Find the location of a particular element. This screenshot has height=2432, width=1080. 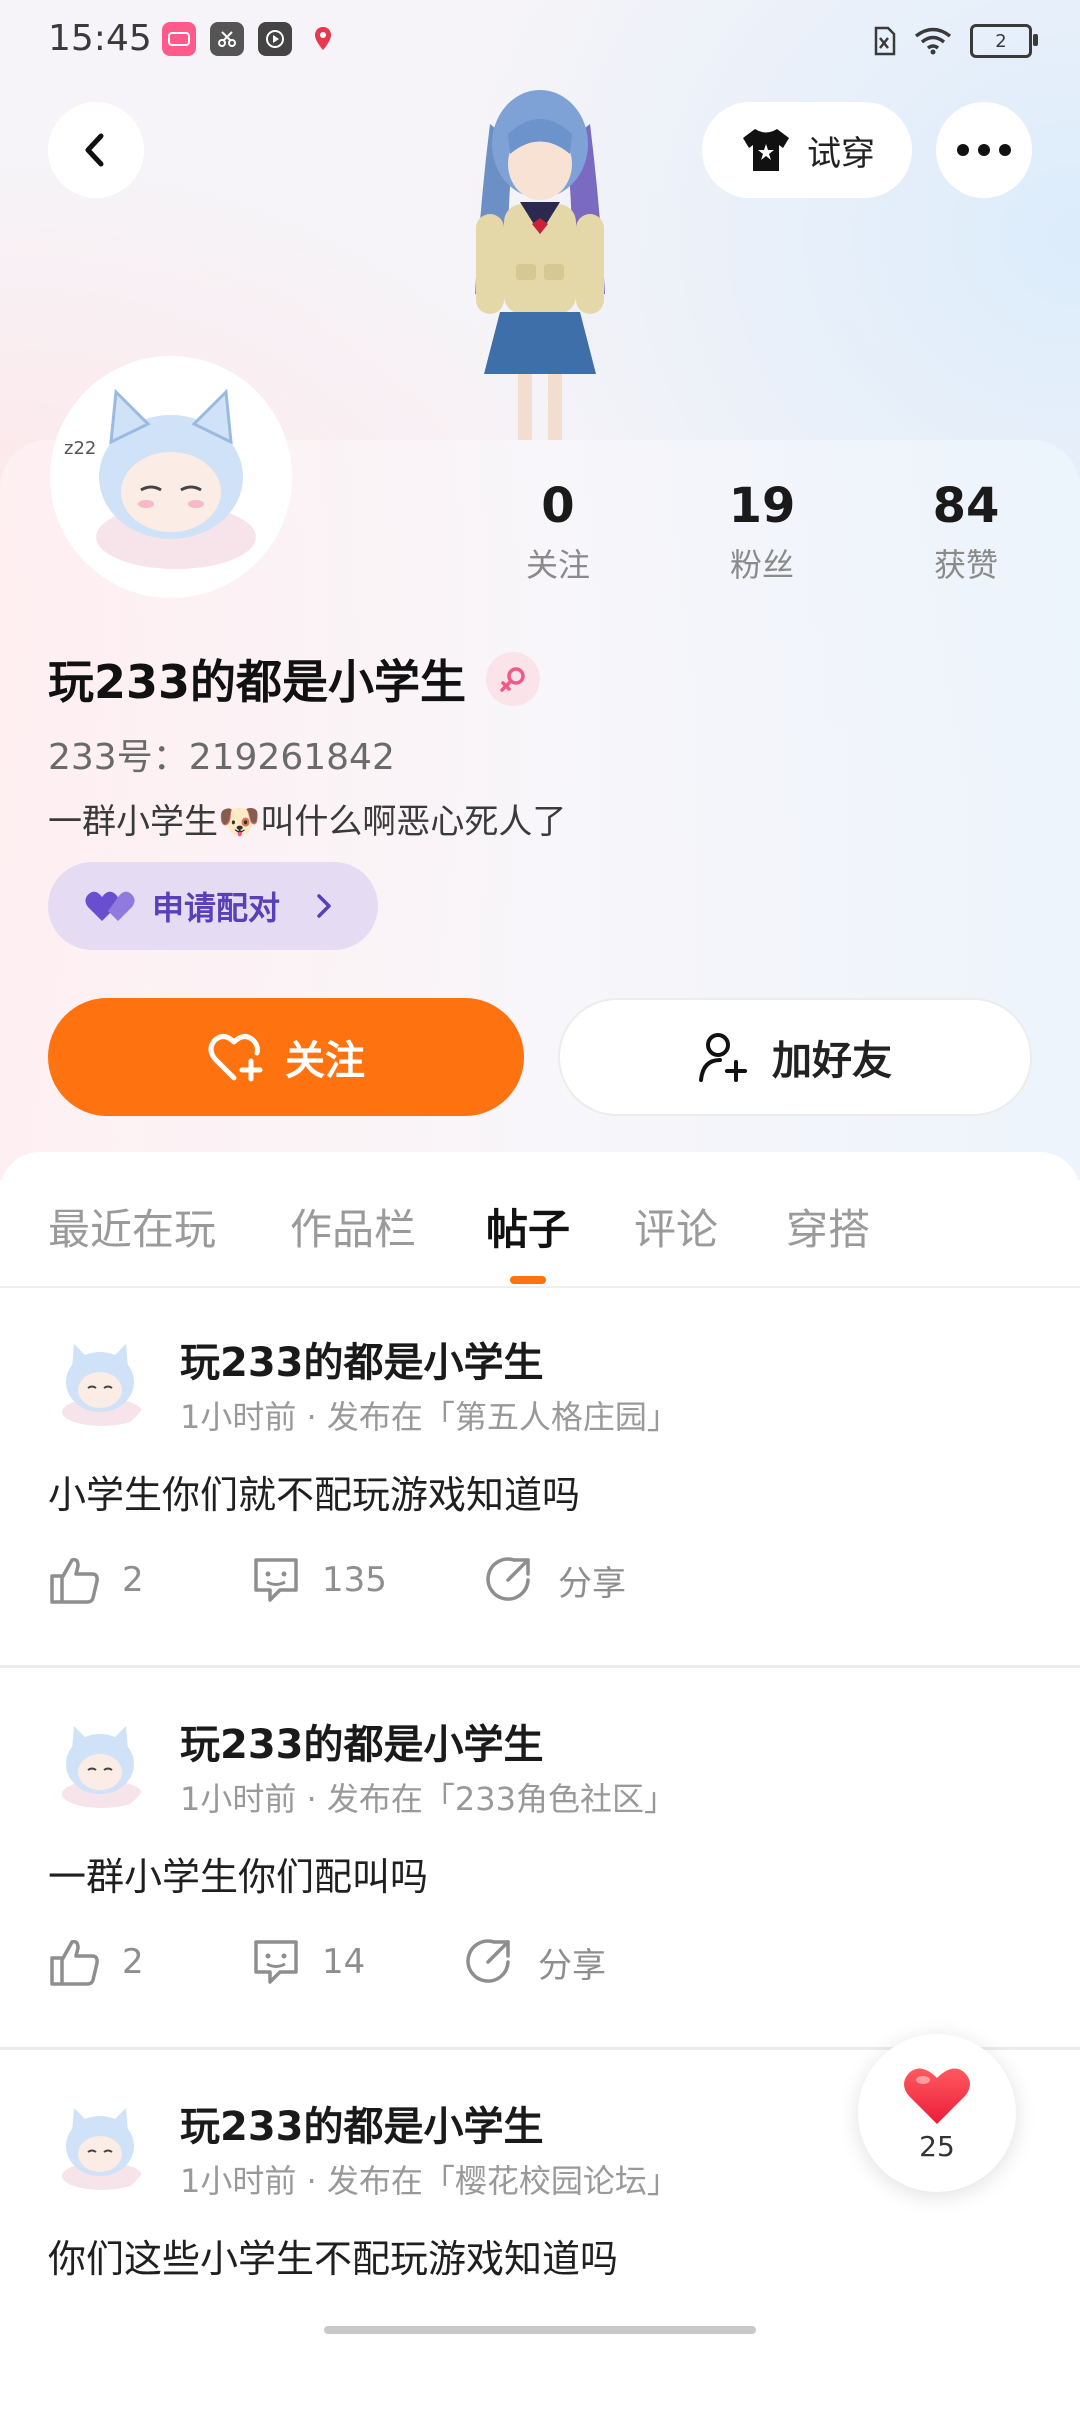

battery-indicator: 2 is located at coordinates (1004, 41).